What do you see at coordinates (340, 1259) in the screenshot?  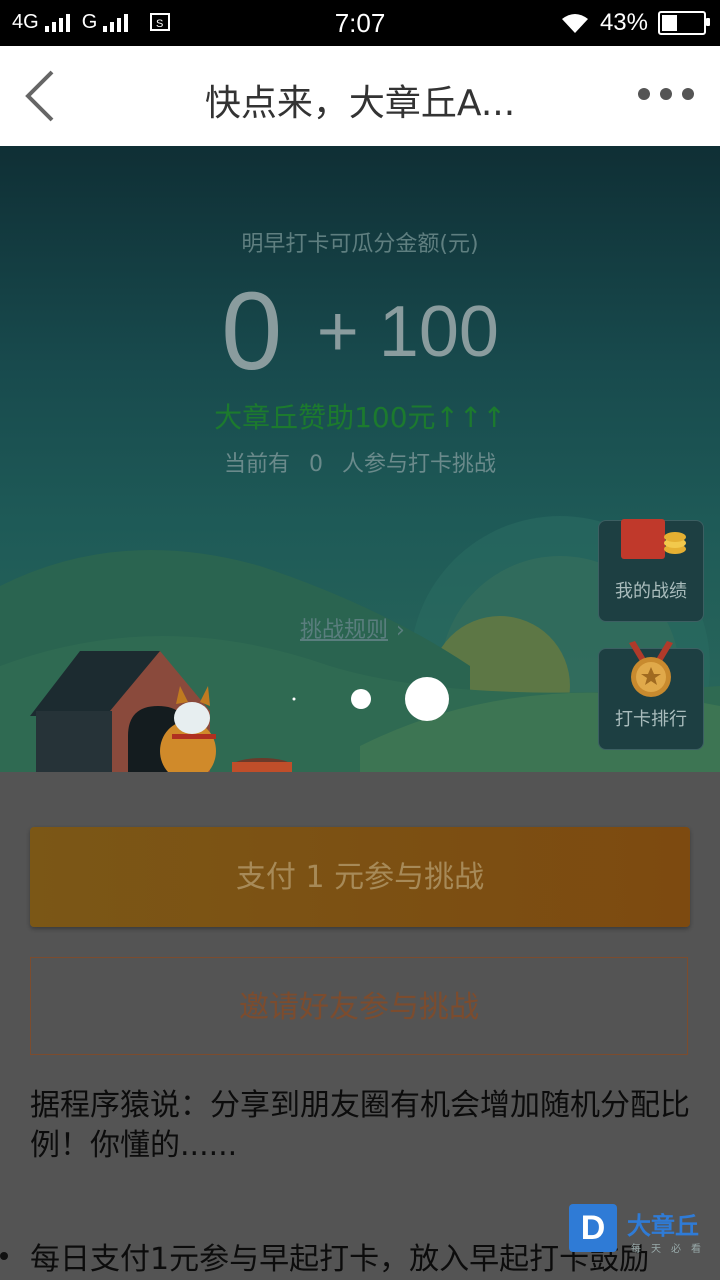 I see `rule-text: 每日支付1元参与早起打卡，放入早起打卡鼓励` at bounding box center [340, 1259].